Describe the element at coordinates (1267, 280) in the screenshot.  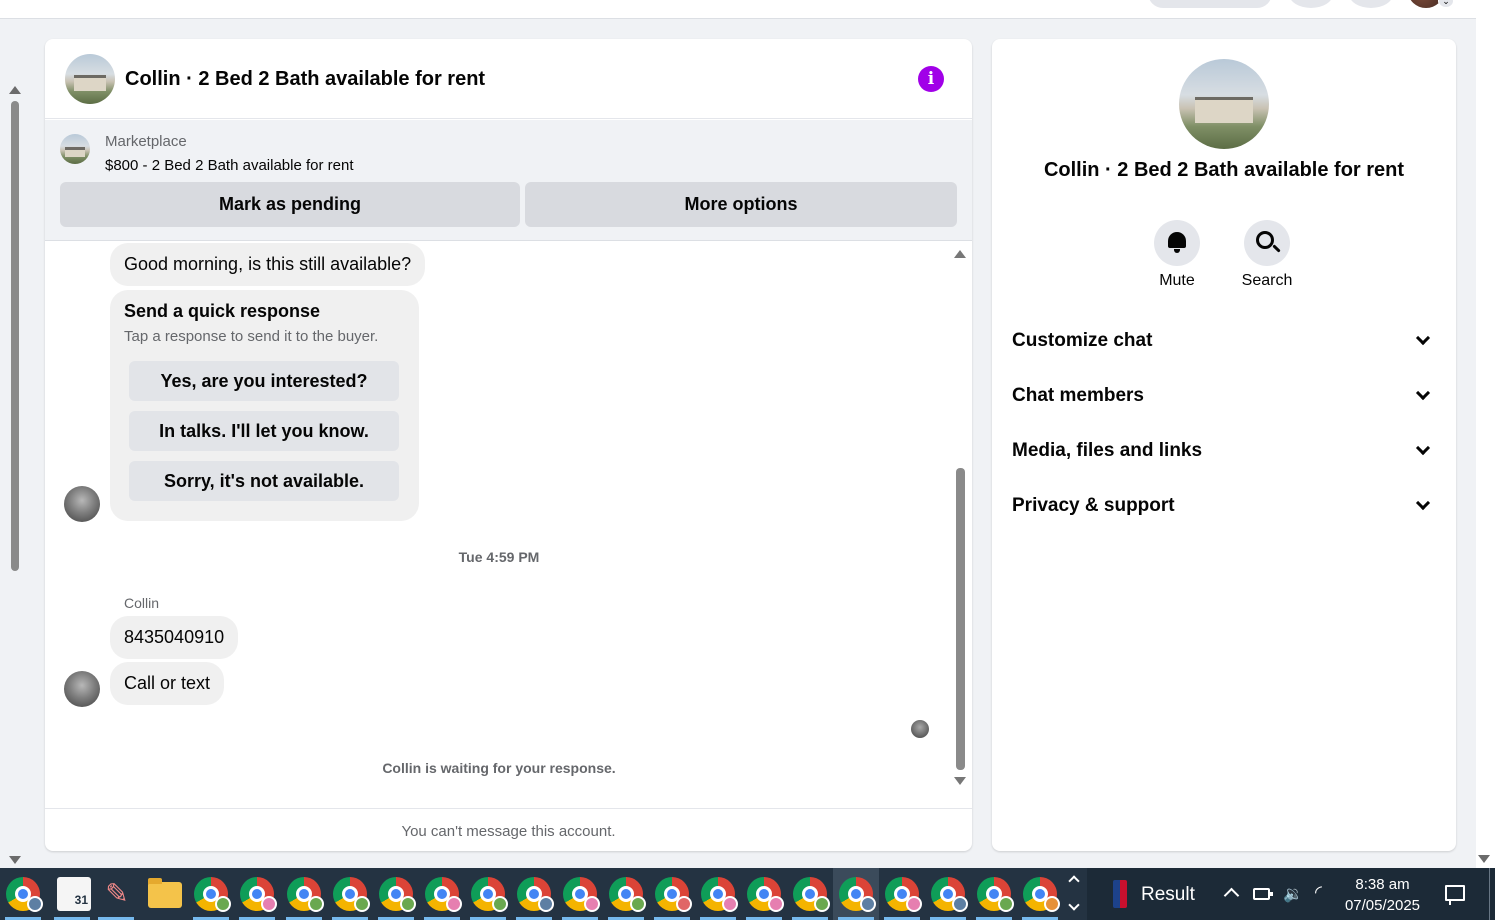
I see `search-label: Search` at that location.